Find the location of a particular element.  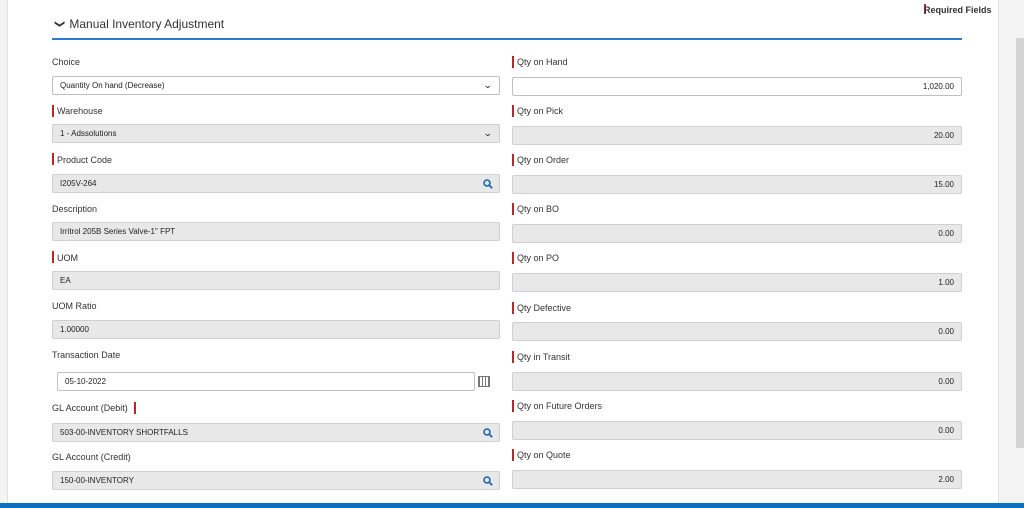

warehouse-value: 1 - Adssolutions is located at coordinates (88, 133).